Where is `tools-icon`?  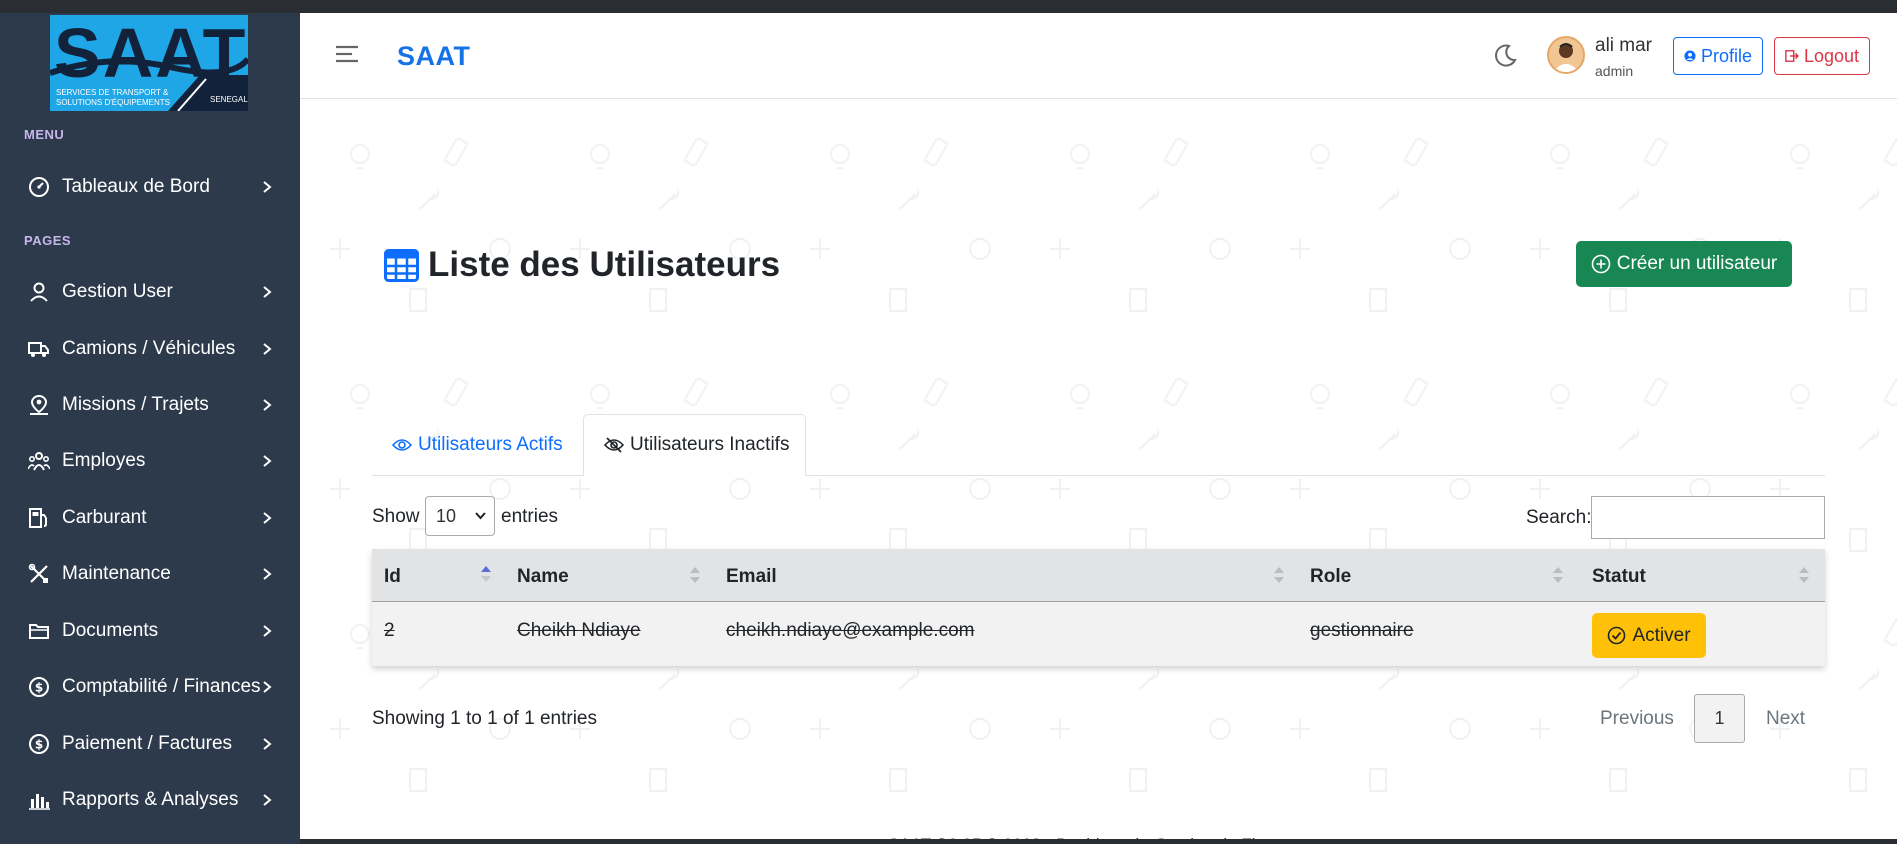 tools-icon is located at coordinates (38, 573).